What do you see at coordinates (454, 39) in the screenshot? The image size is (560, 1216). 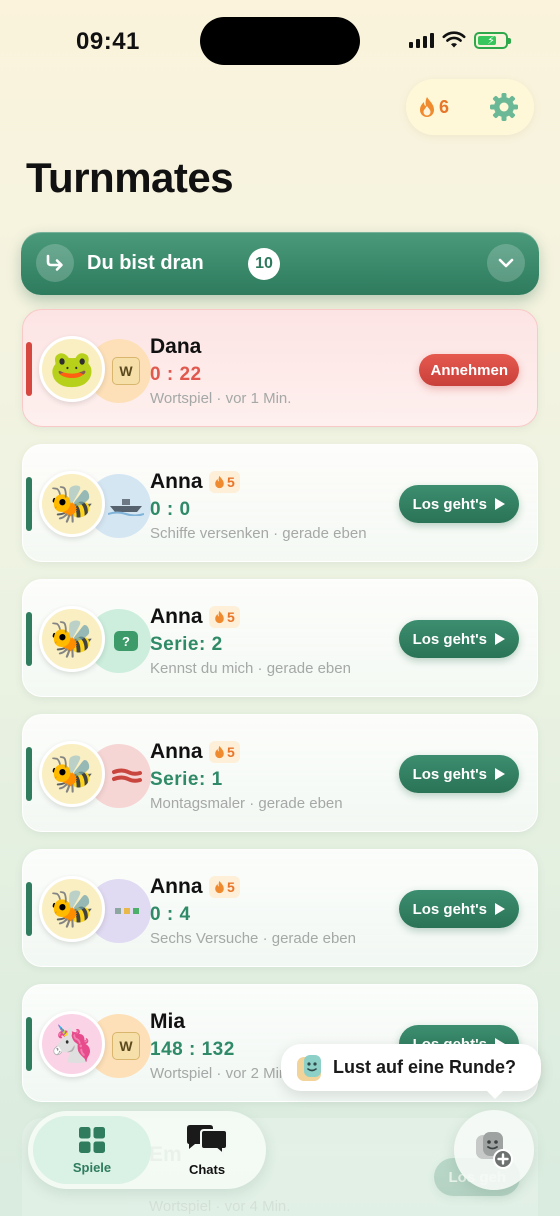 I see `wifi-icon` at bounding box center [454, 39].